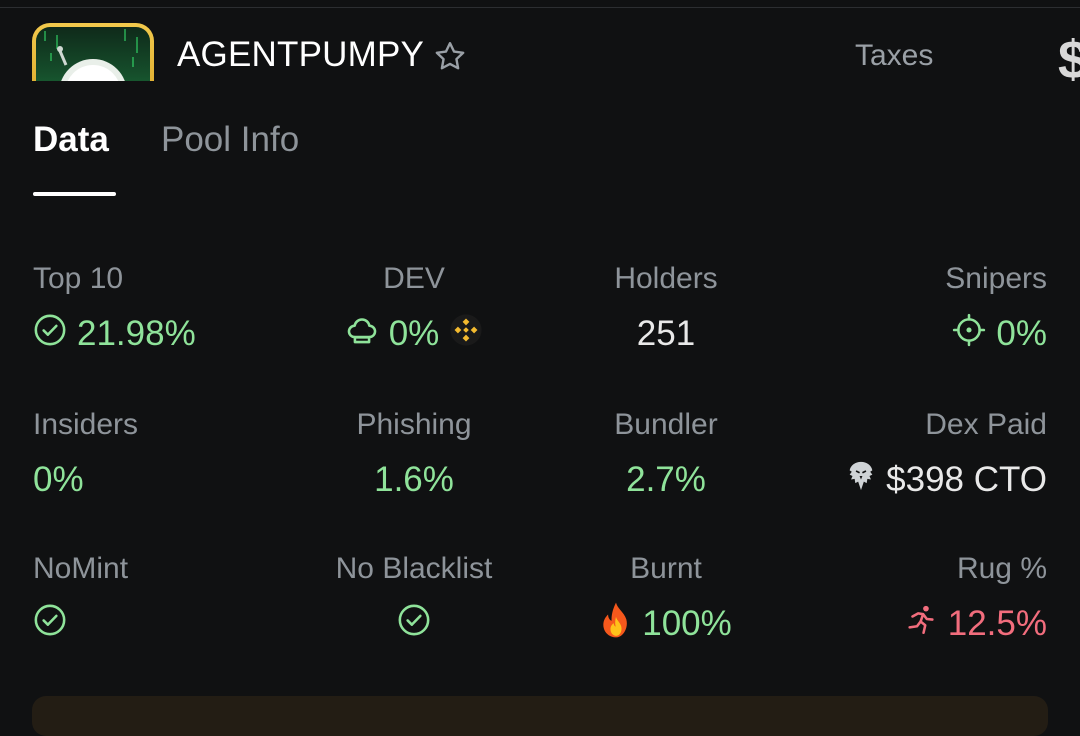  I want to click on currency-symbol: $, so click(1069, 55).